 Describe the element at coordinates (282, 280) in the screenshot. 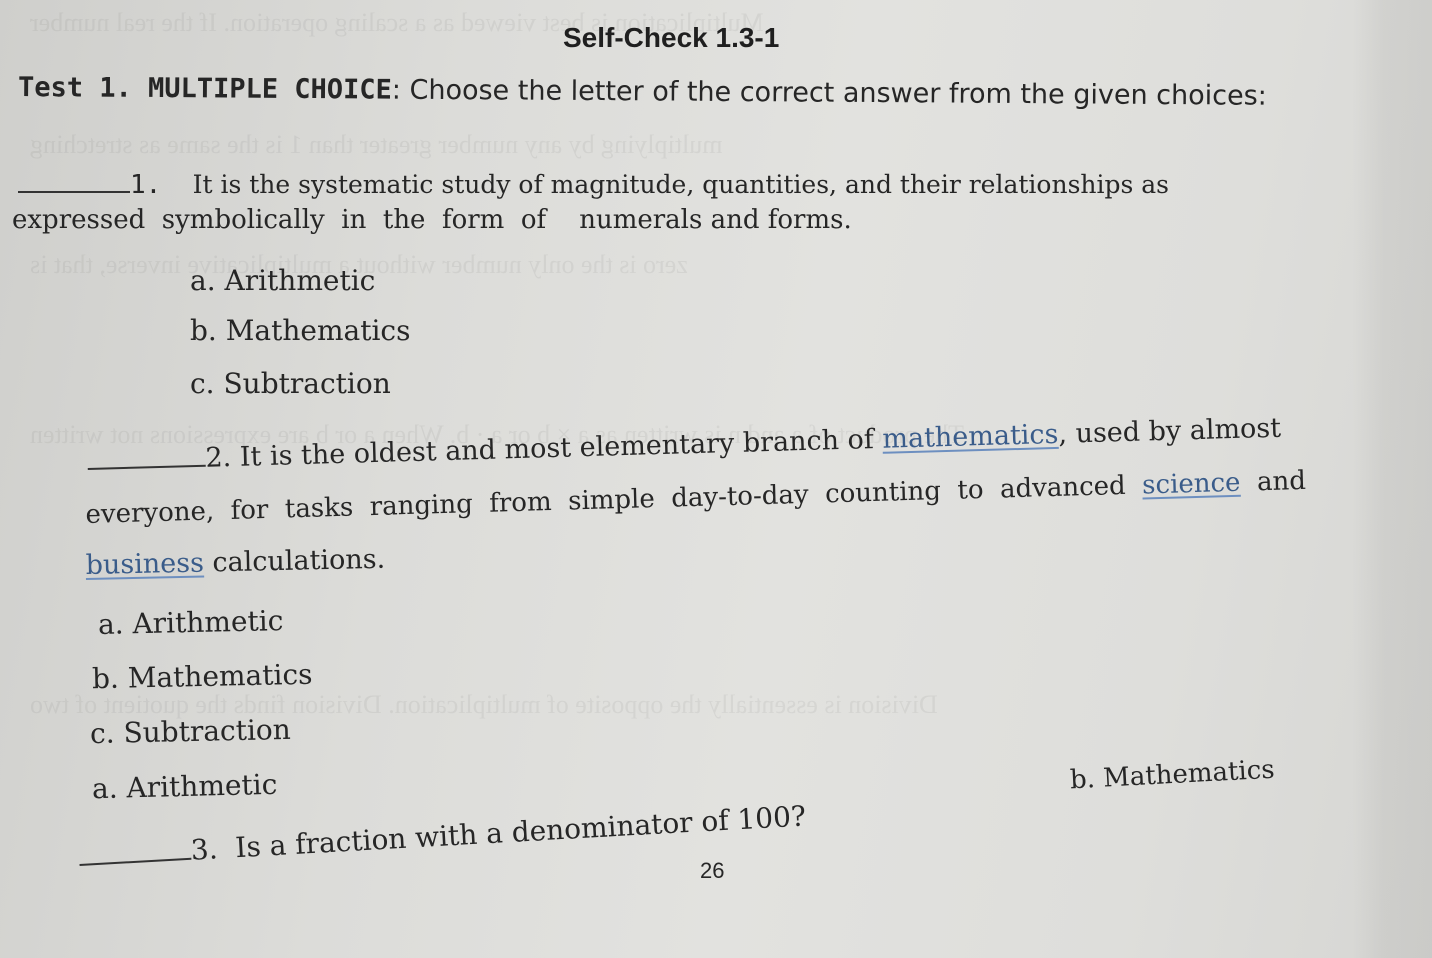

I see `choice-1a: a. Arithmetic` at that location.